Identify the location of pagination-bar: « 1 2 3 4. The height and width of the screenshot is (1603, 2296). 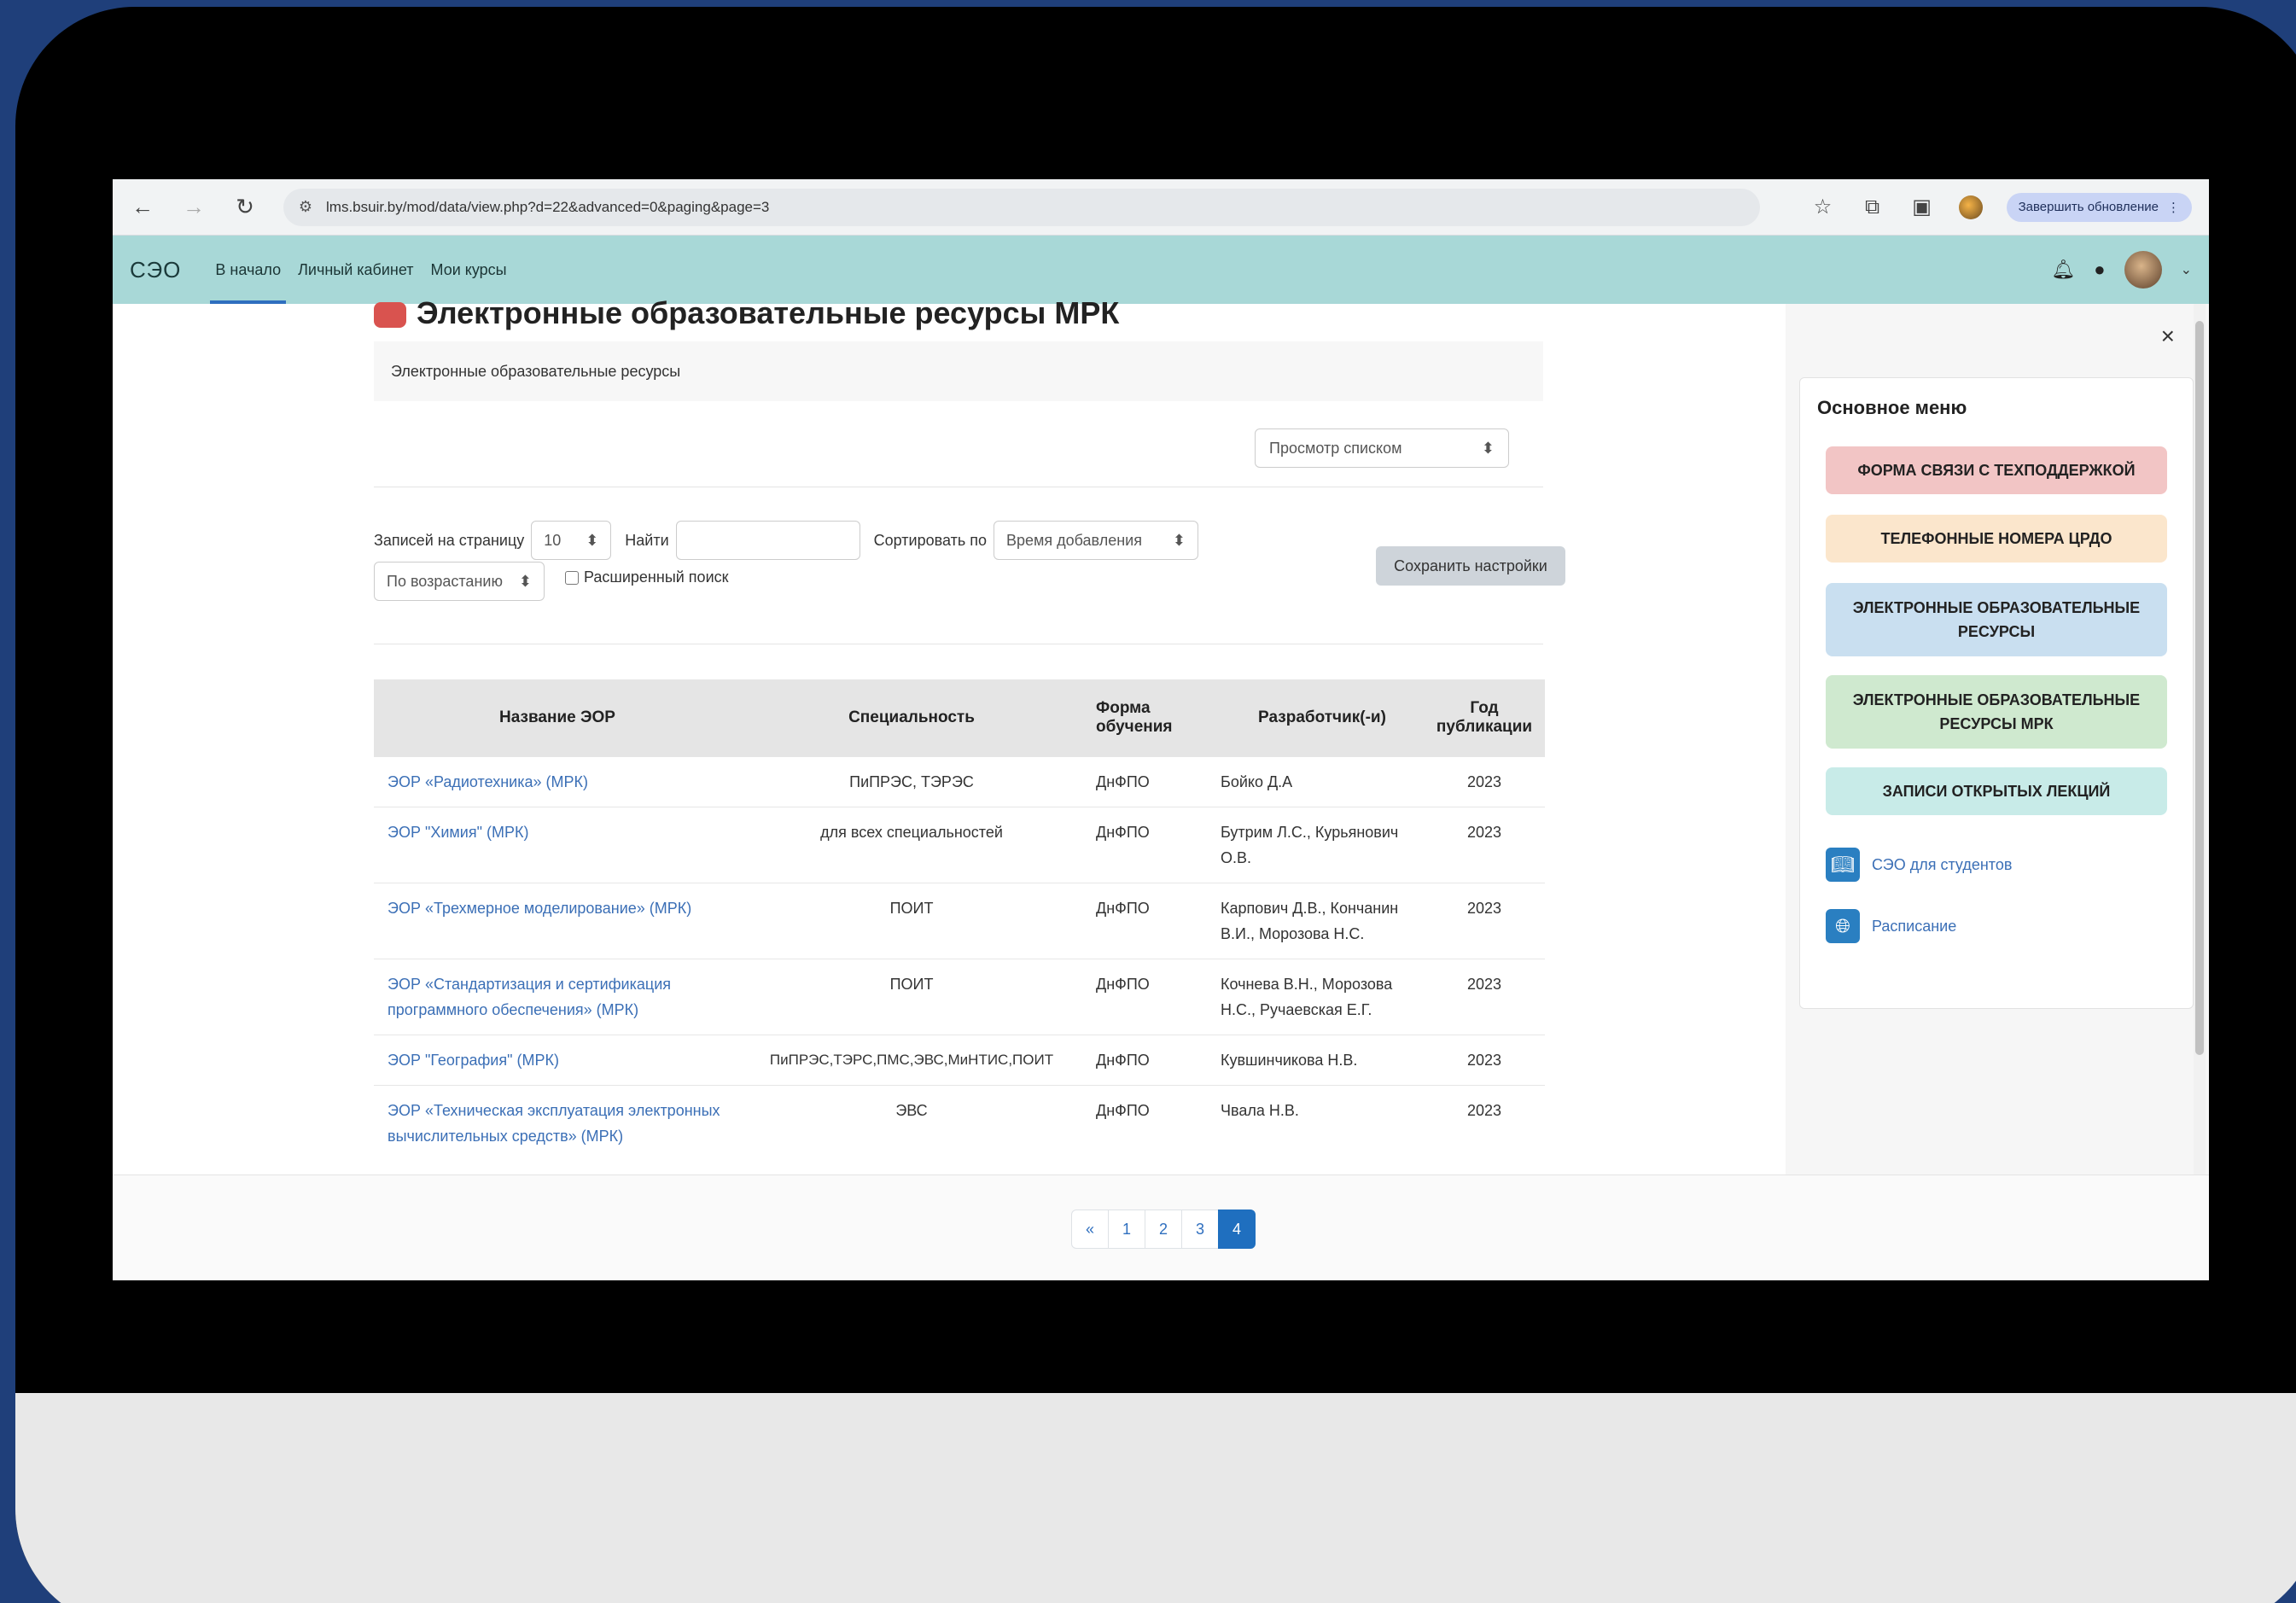
(1161, 1227).